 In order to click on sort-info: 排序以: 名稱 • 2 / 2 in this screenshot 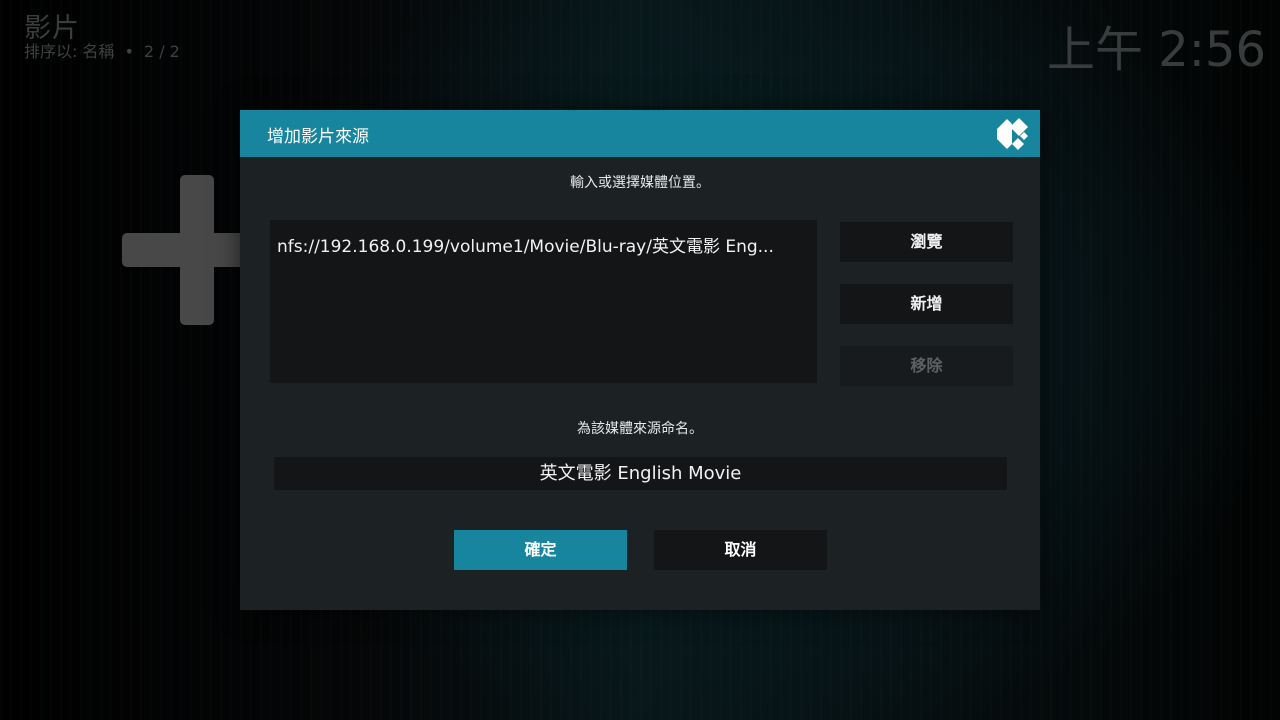, I will do `click(102, 50)`.